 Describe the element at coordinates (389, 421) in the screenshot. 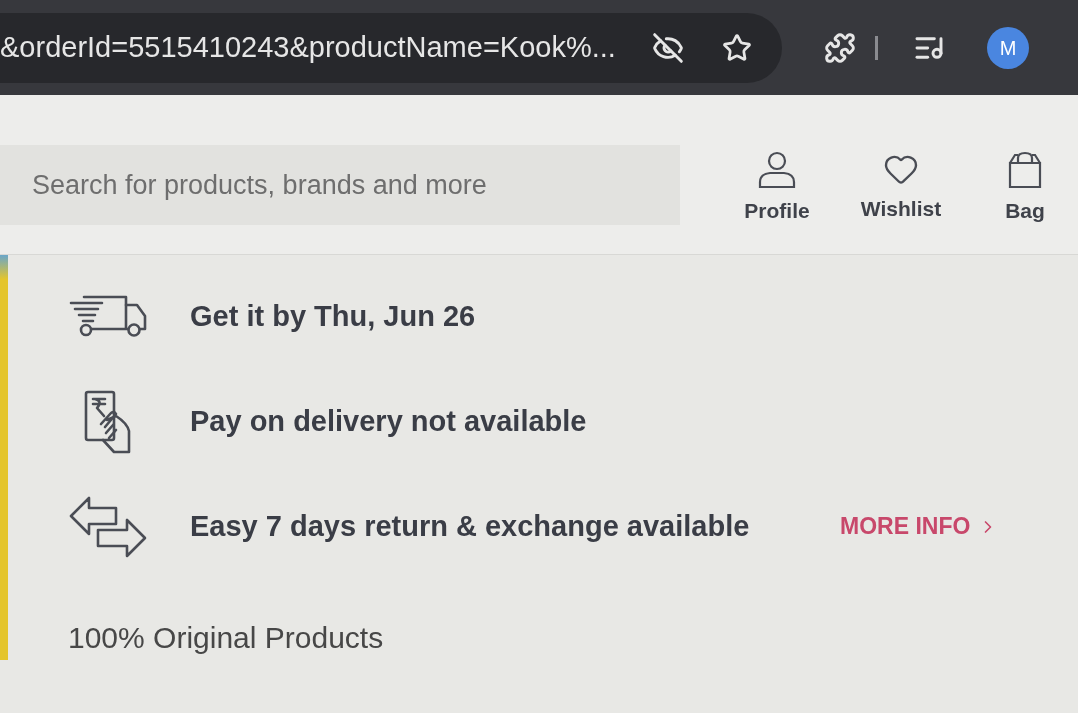

I see `info-text: Pay on delivery not available` at that location.